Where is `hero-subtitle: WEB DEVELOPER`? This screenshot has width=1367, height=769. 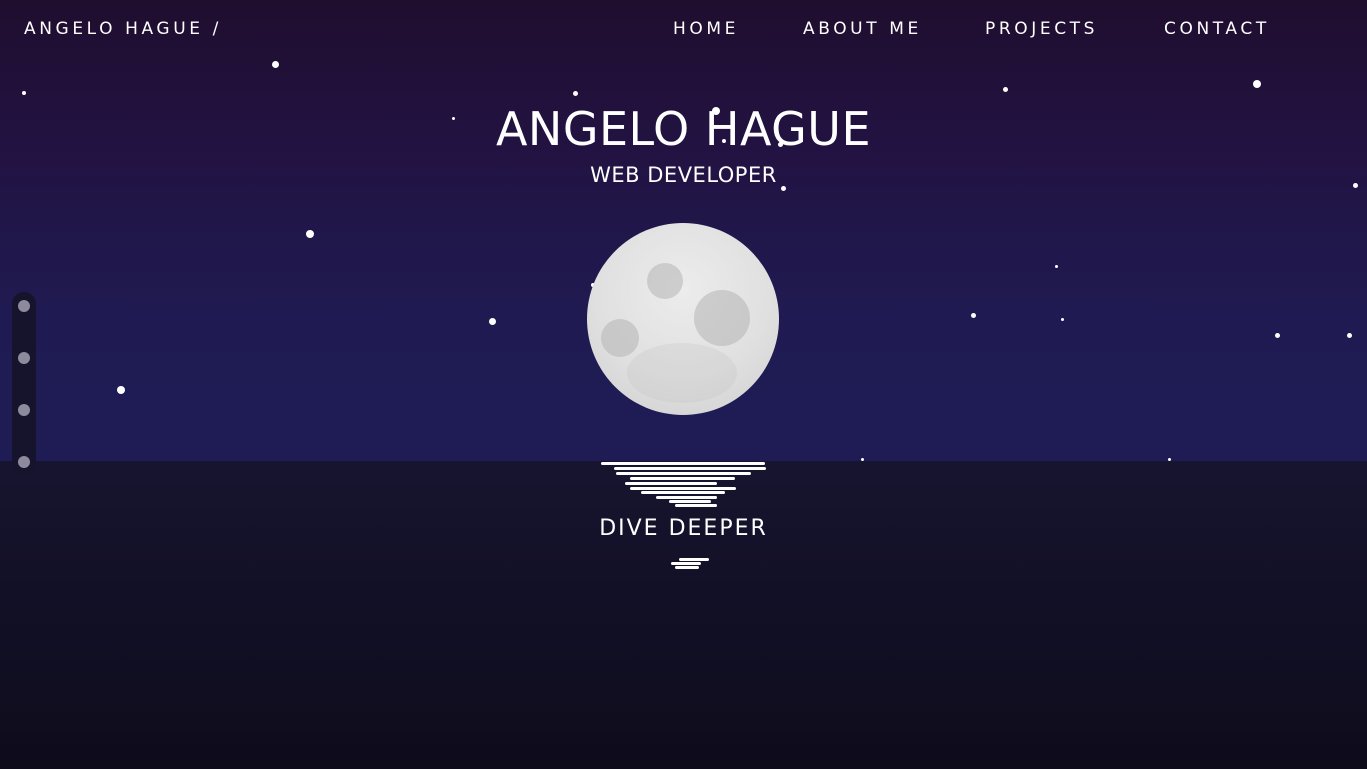
hero-subtitle: WEB DEVELOPER is located at coordinates (683, 175).